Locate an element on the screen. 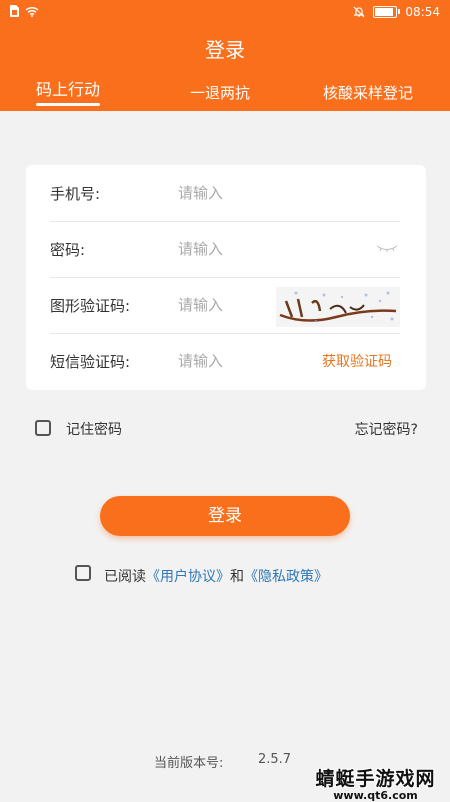 This screenshot has width=450, height=802. agreement-checkbox is located at coordinates (83, 573).